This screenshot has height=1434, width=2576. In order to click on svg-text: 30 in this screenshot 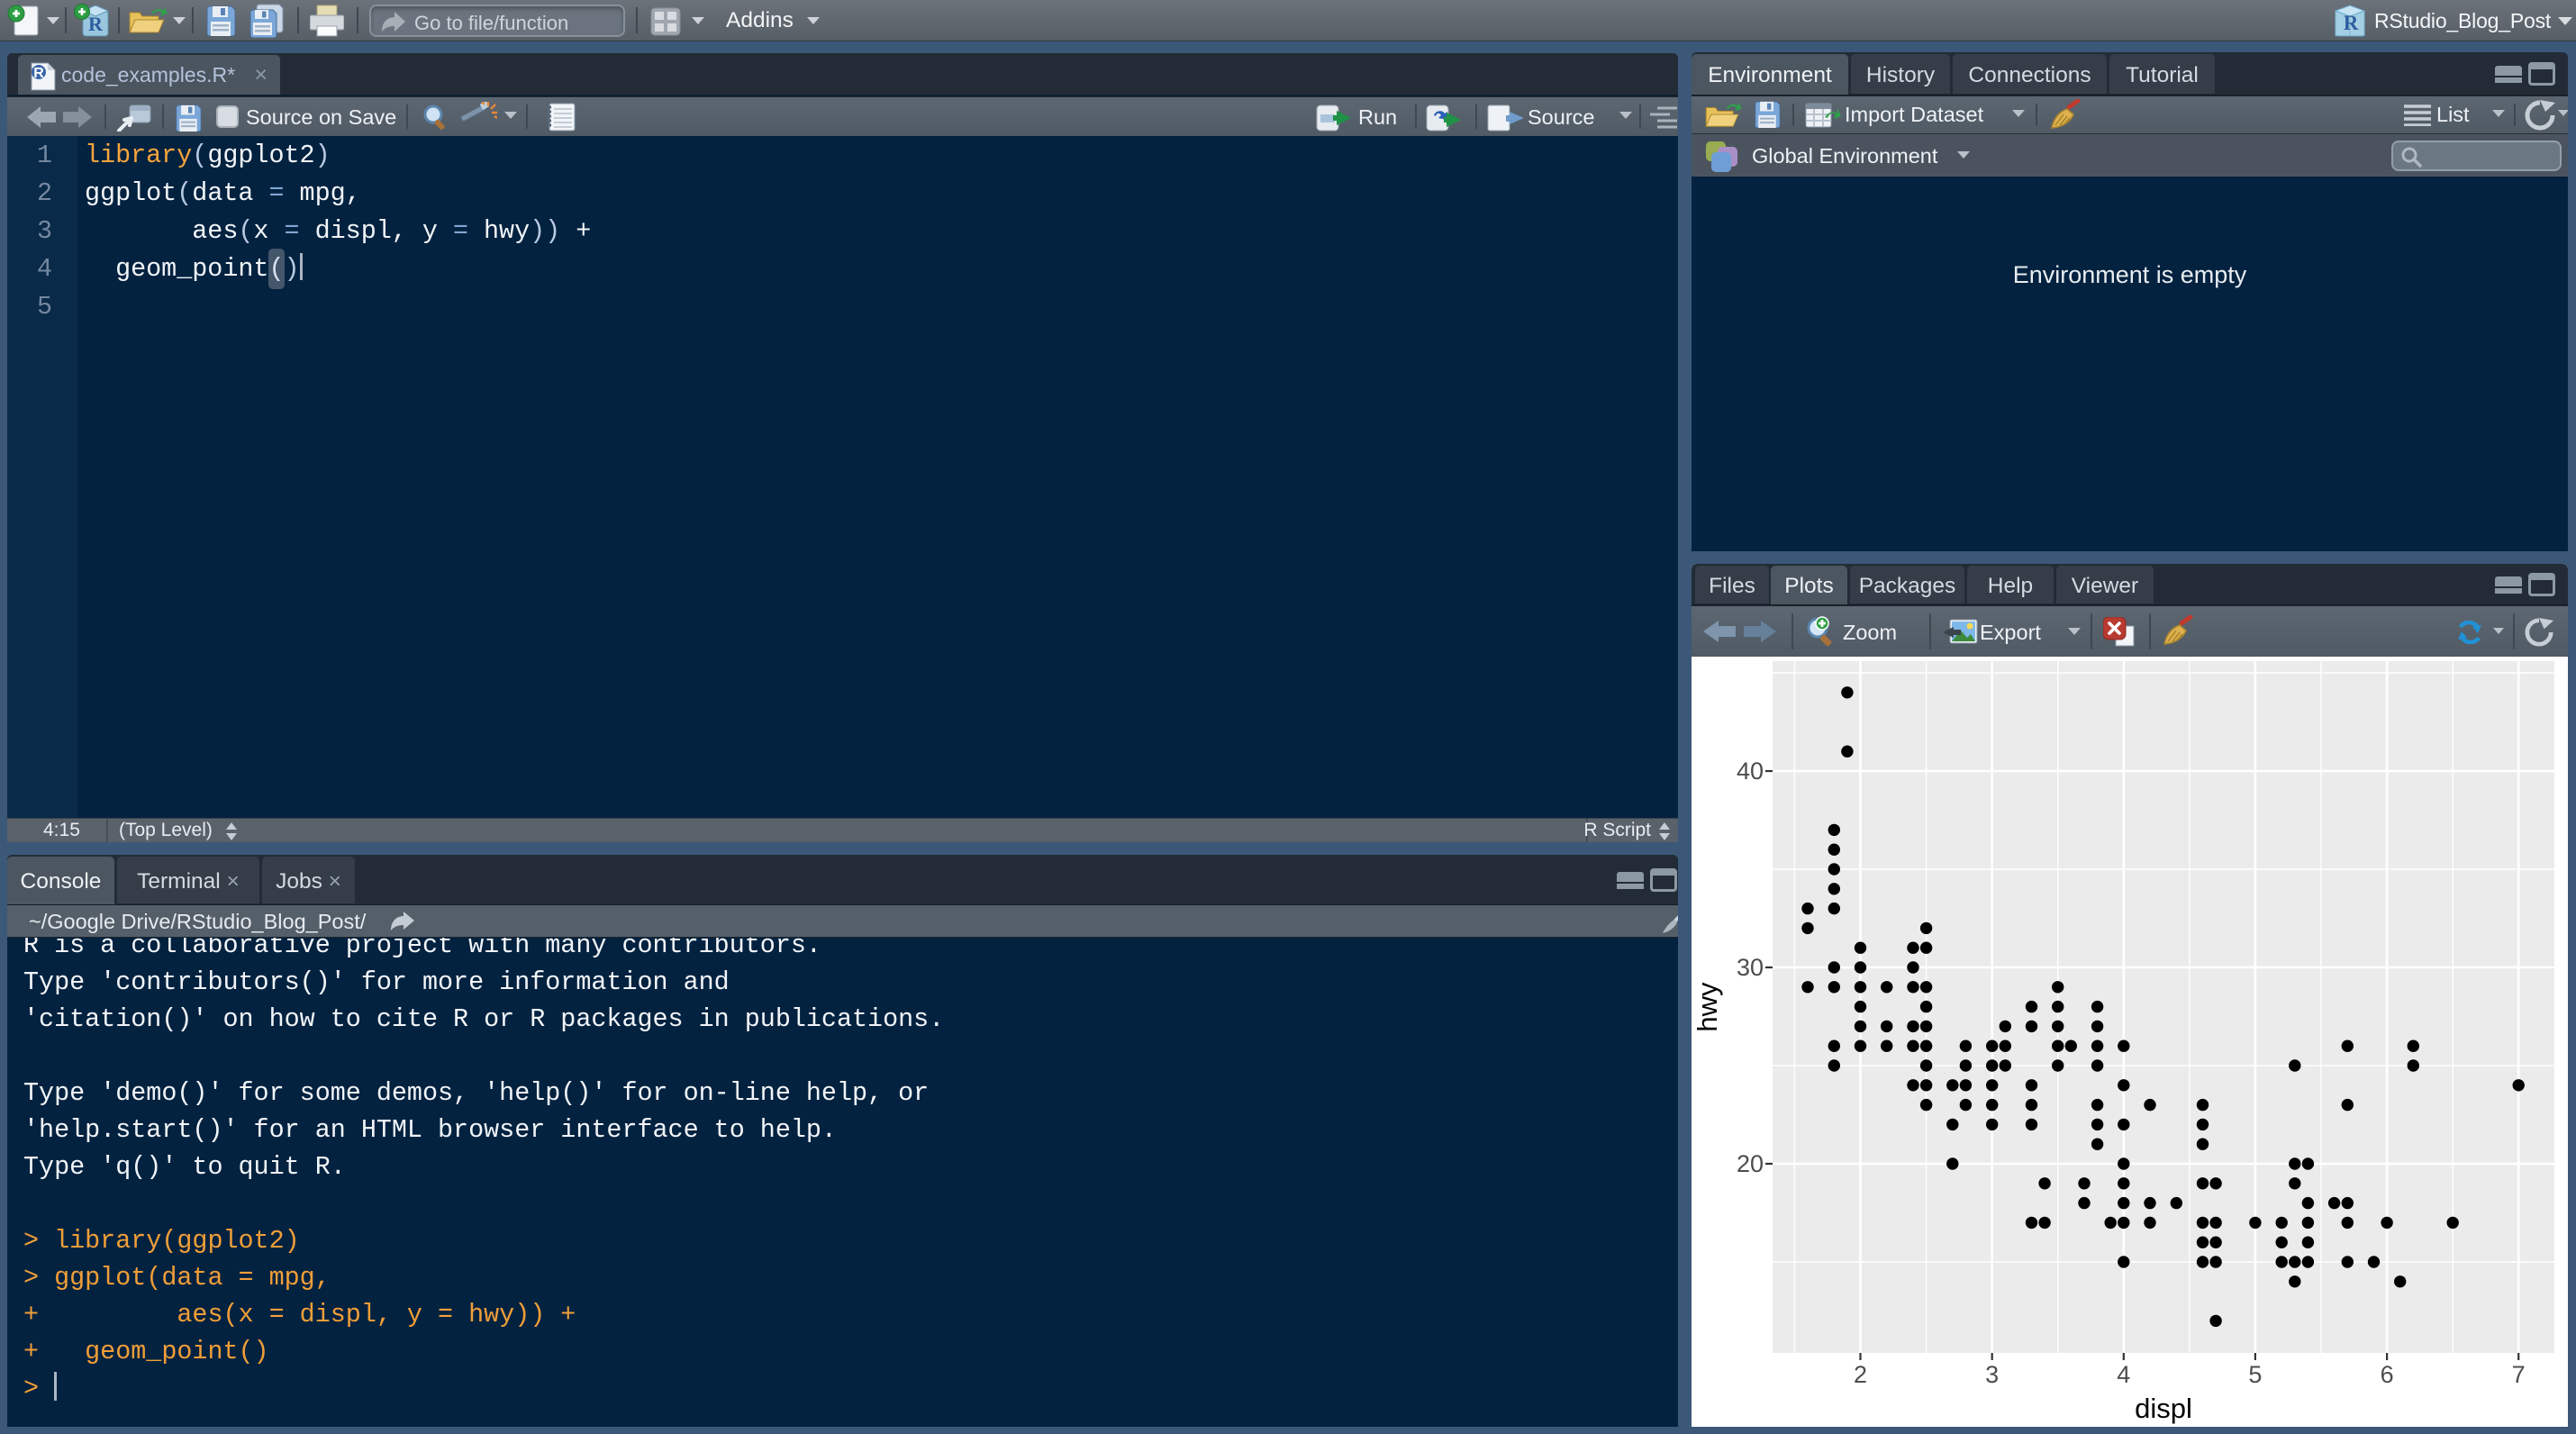, I will do `click(1750, 967)`.